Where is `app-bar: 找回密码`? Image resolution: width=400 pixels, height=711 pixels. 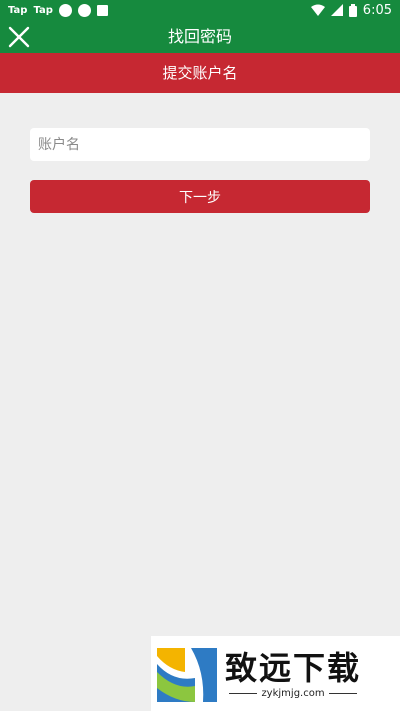 app-bar: 找回密码 is located at coordinates (200, 36).